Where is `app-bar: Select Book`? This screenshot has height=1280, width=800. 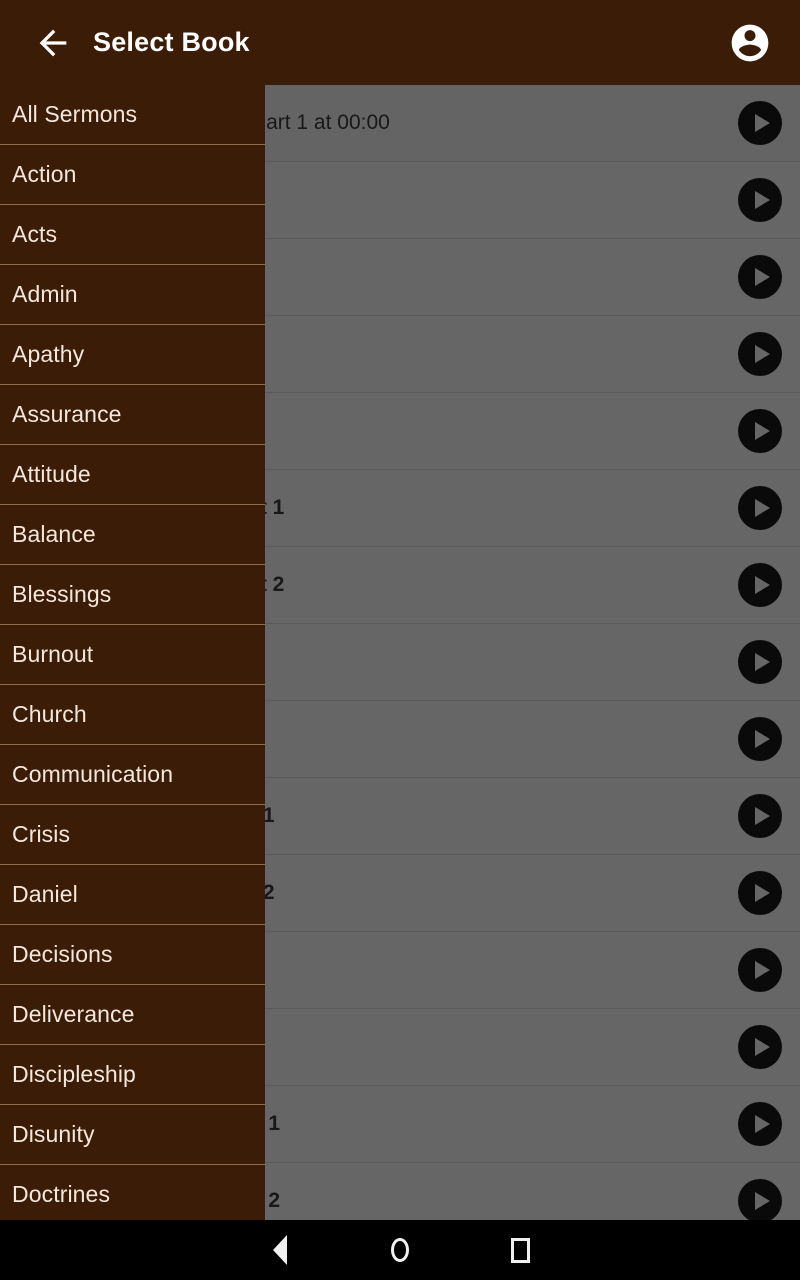
app-bar: Select Book is located at coordinates (400, 42).